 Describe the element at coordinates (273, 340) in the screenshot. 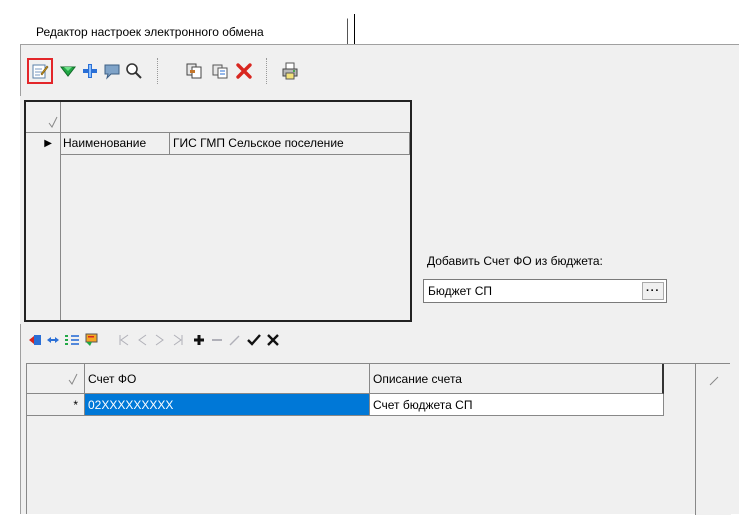

I see `cancel-icon` at that location.